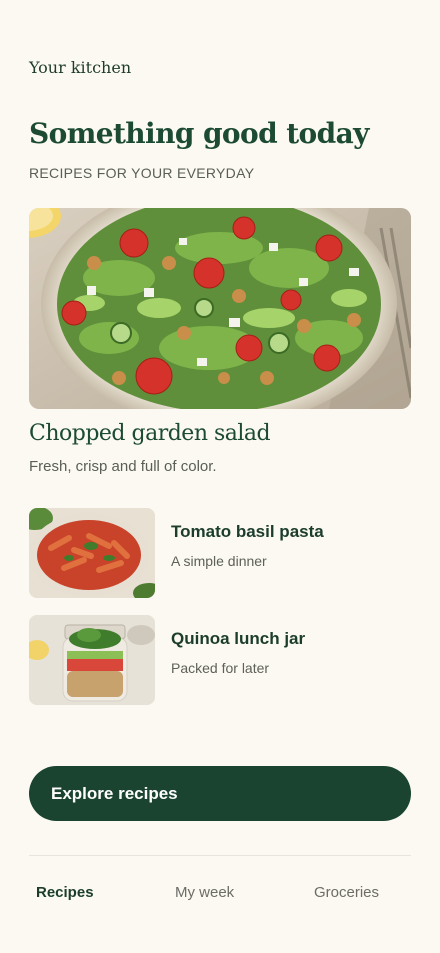  I want to click on nav-tab-my-week: My week, so click(204, 892).